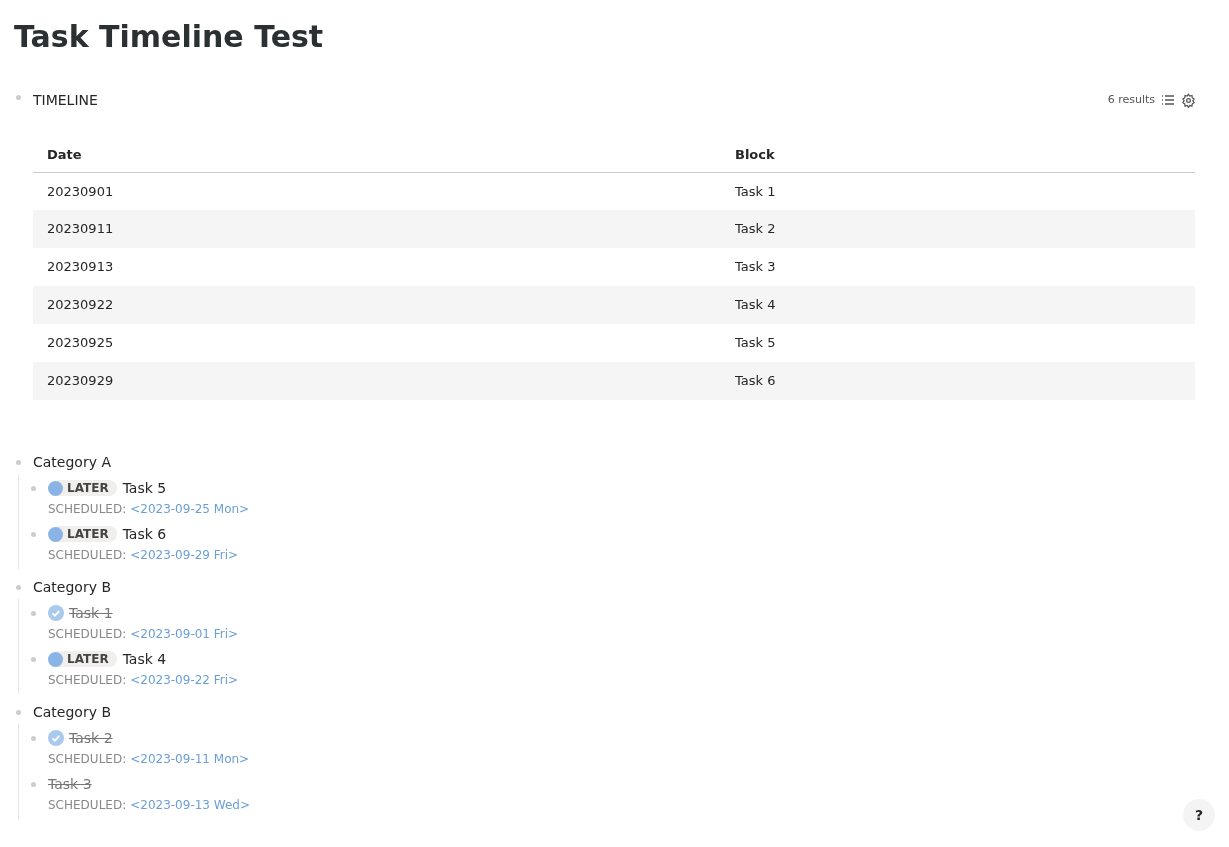 The image size is (1229, 847). What do you see at coordinates (184, 555) in the screenshot?
I see `scheduled-date-link: <2023-09-29 Fri>` at bounding box center [184, 555].